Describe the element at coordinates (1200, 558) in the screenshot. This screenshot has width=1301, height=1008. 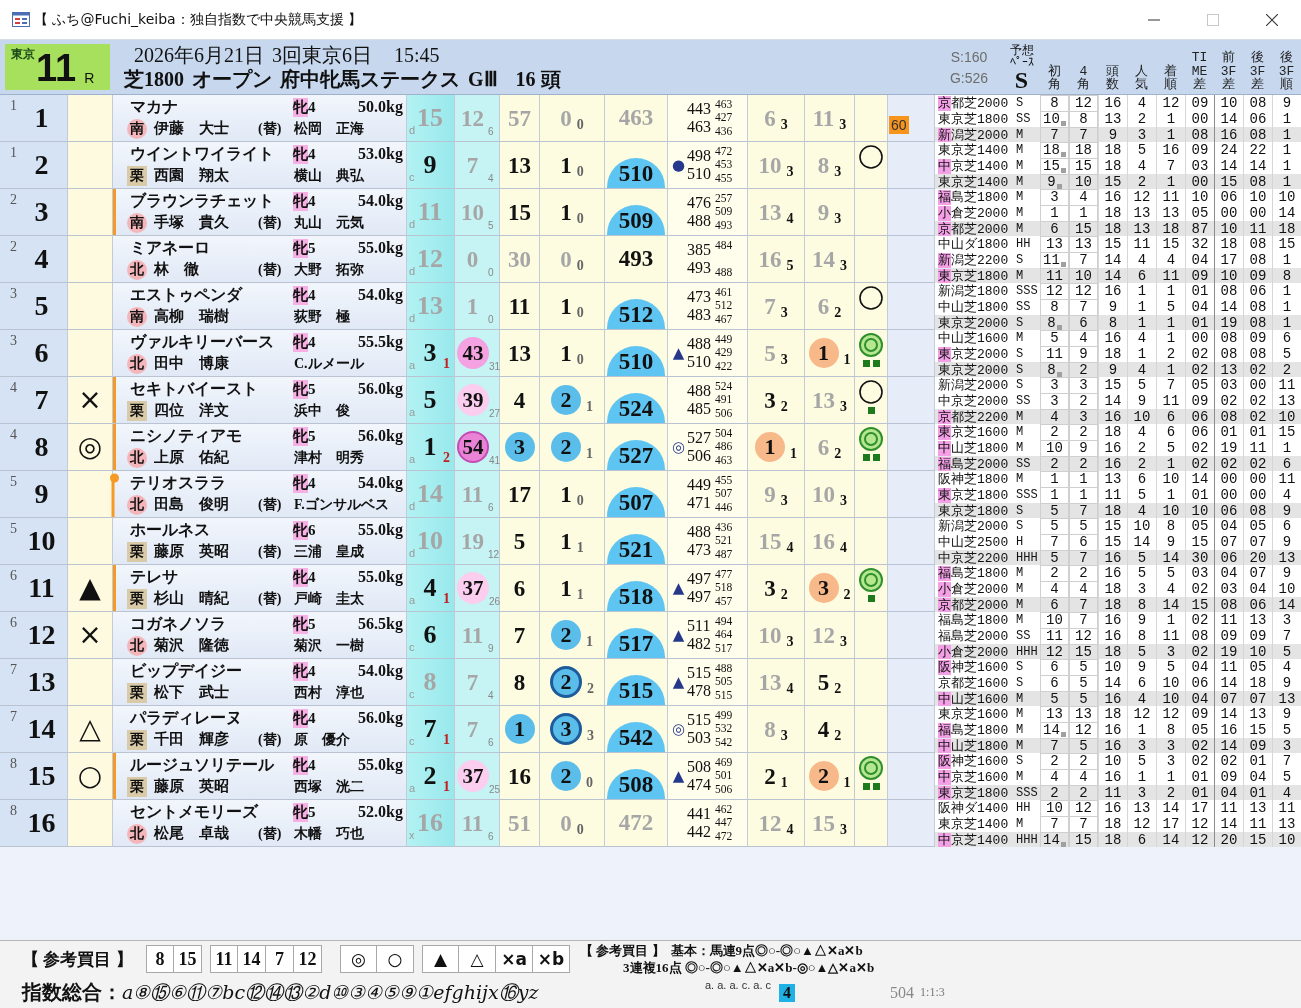
I see `race-stat: 30` at that location.